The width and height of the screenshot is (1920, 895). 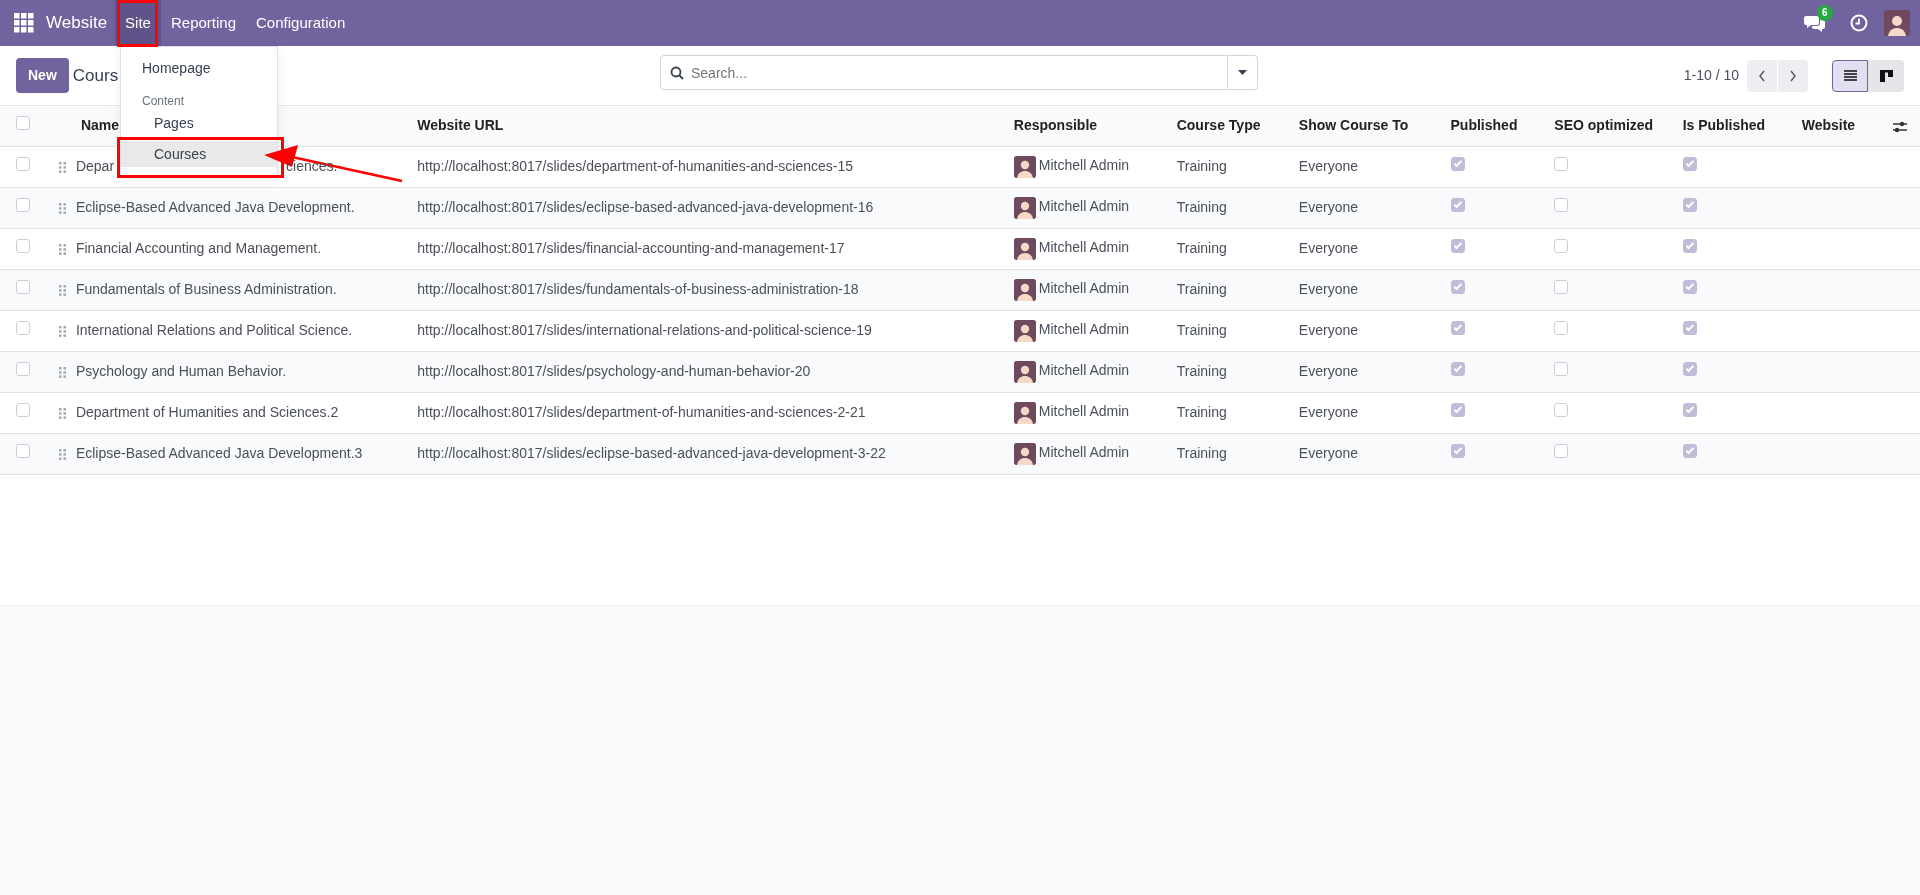 I want to click on kanban-view-button, so click(x=1886, y=75).